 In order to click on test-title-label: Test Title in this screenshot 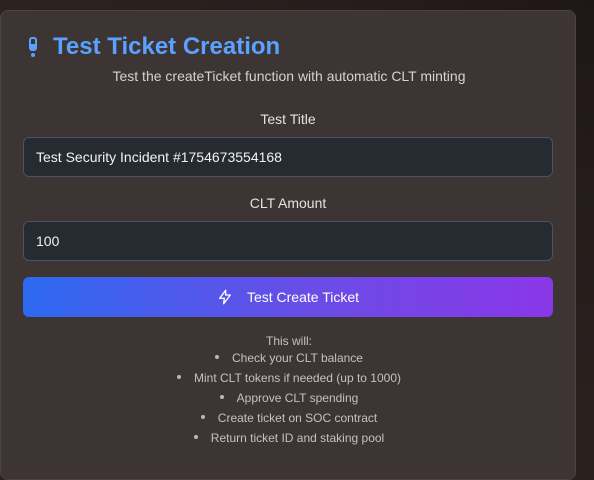, I will do `click(288, 119)`.